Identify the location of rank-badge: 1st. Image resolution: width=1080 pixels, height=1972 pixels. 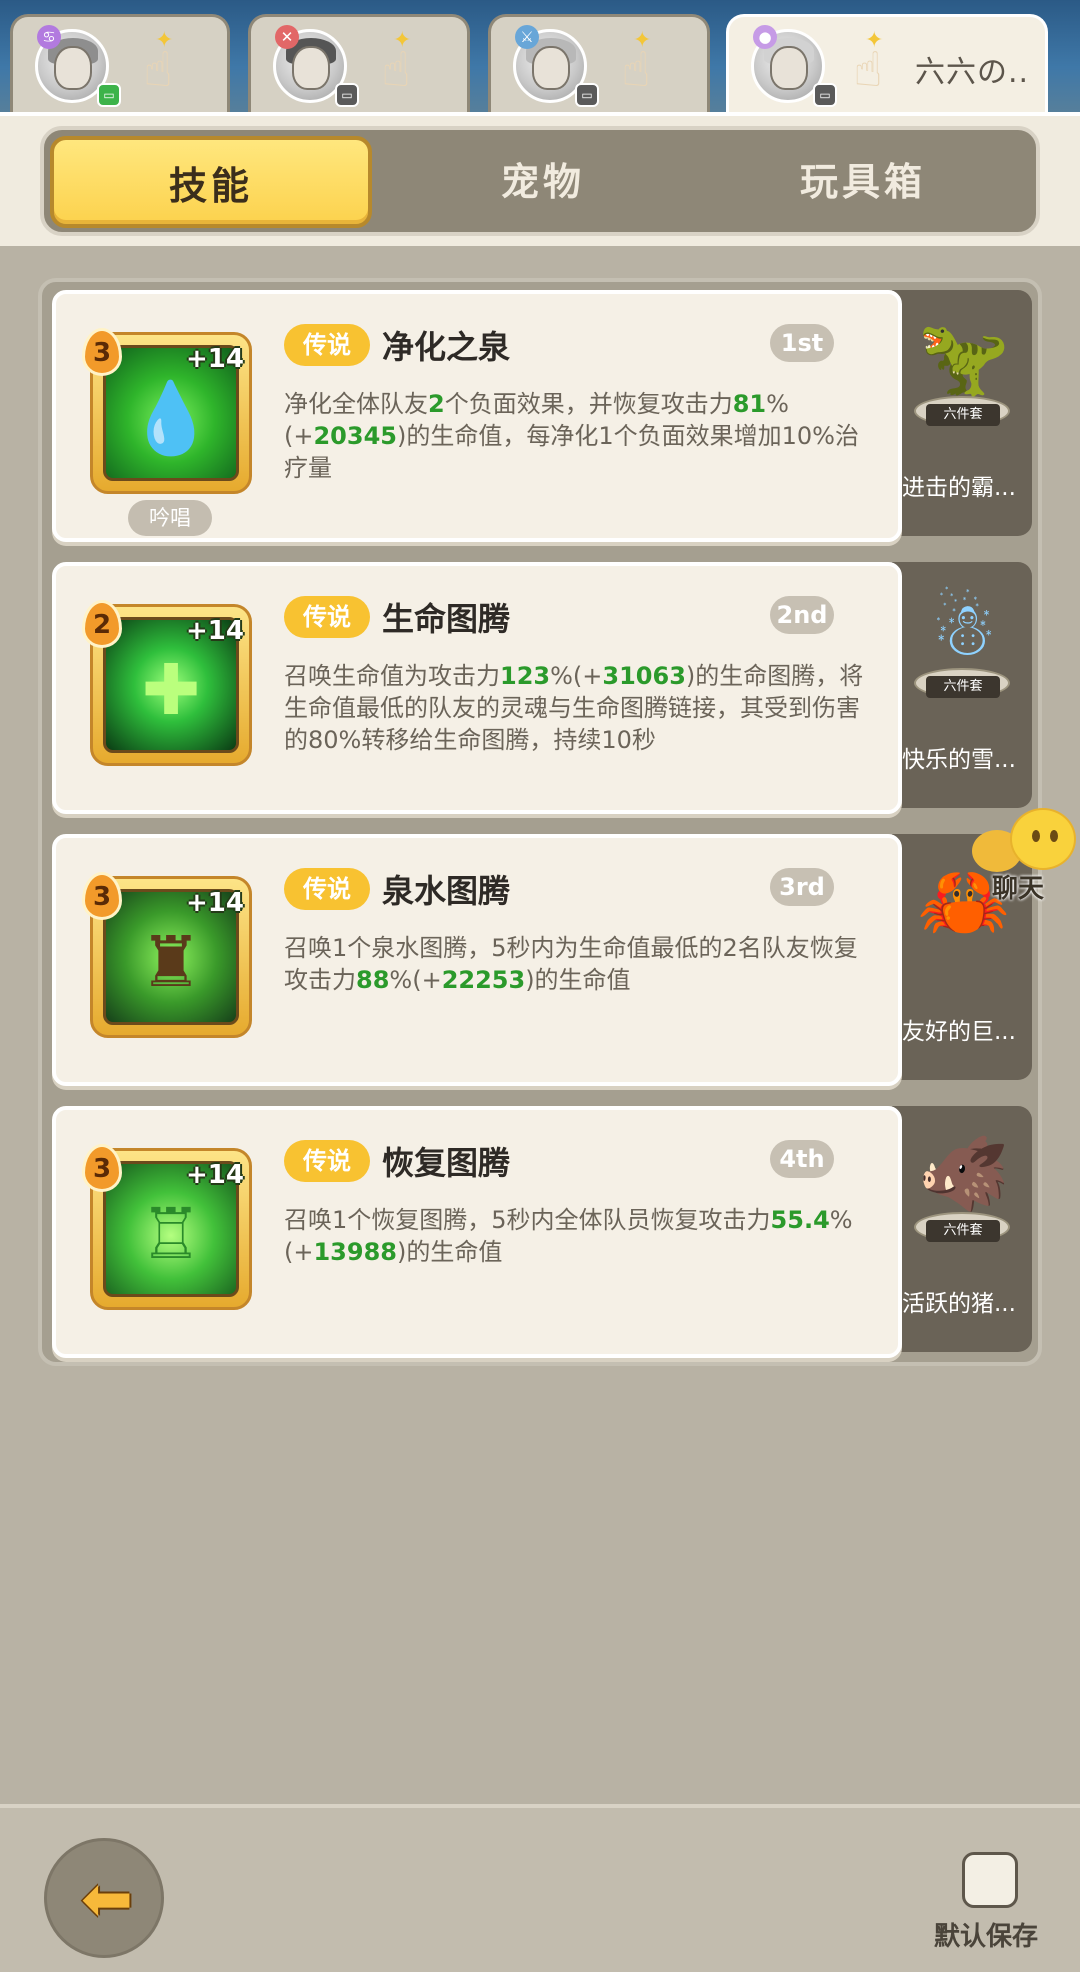
(802, 343).